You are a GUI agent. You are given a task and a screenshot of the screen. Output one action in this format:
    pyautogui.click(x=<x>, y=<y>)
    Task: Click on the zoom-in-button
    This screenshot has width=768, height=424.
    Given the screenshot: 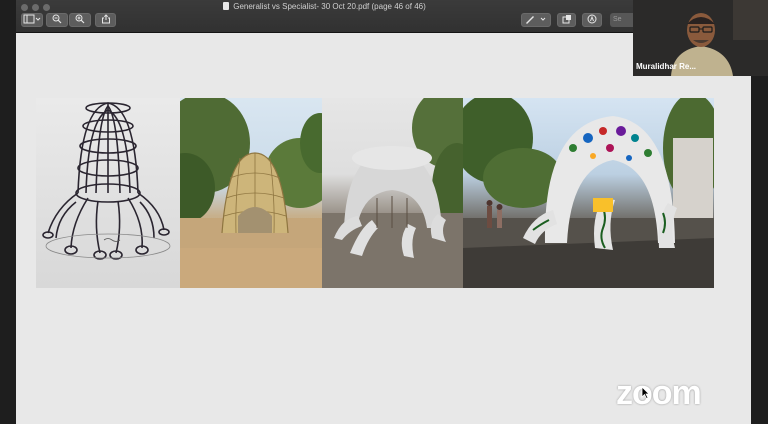 What is the action you would take?
    pyautogui.click(x=80, y=20)
    